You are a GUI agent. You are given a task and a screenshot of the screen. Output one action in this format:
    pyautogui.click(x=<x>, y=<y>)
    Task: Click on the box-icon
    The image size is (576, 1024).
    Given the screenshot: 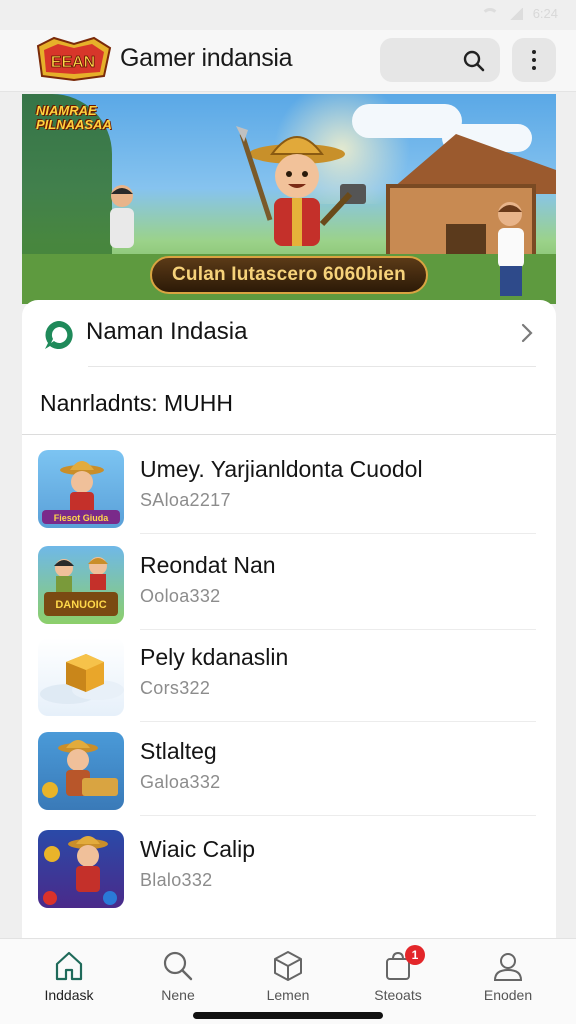 What is the action you would take?
    pyautogui.click(x=288, y=966)
    